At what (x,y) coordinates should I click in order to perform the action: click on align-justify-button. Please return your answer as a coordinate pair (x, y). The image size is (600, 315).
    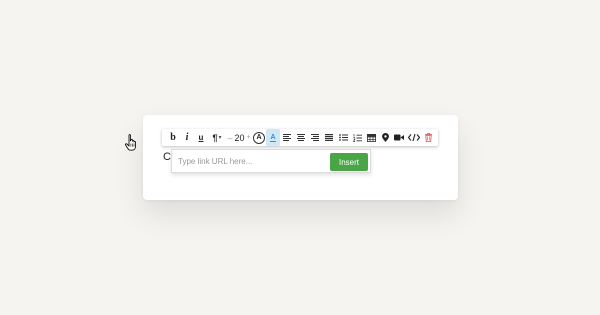
    Looking at the image, I should click on (329, 137).